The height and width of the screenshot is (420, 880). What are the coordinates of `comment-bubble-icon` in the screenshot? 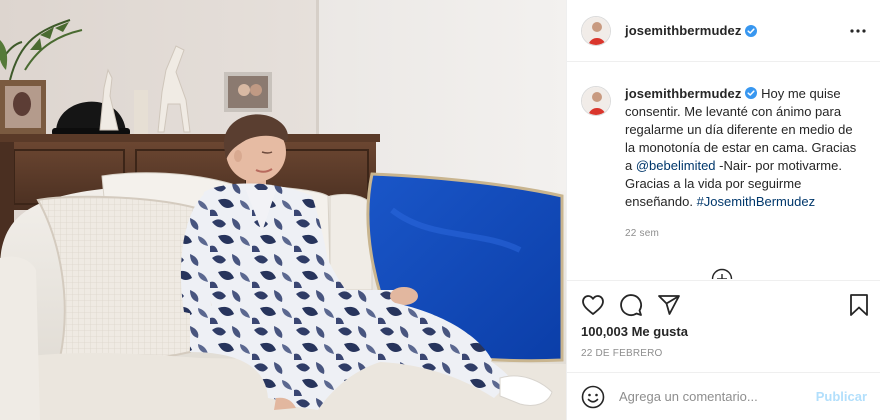 It's located at (631, 305).